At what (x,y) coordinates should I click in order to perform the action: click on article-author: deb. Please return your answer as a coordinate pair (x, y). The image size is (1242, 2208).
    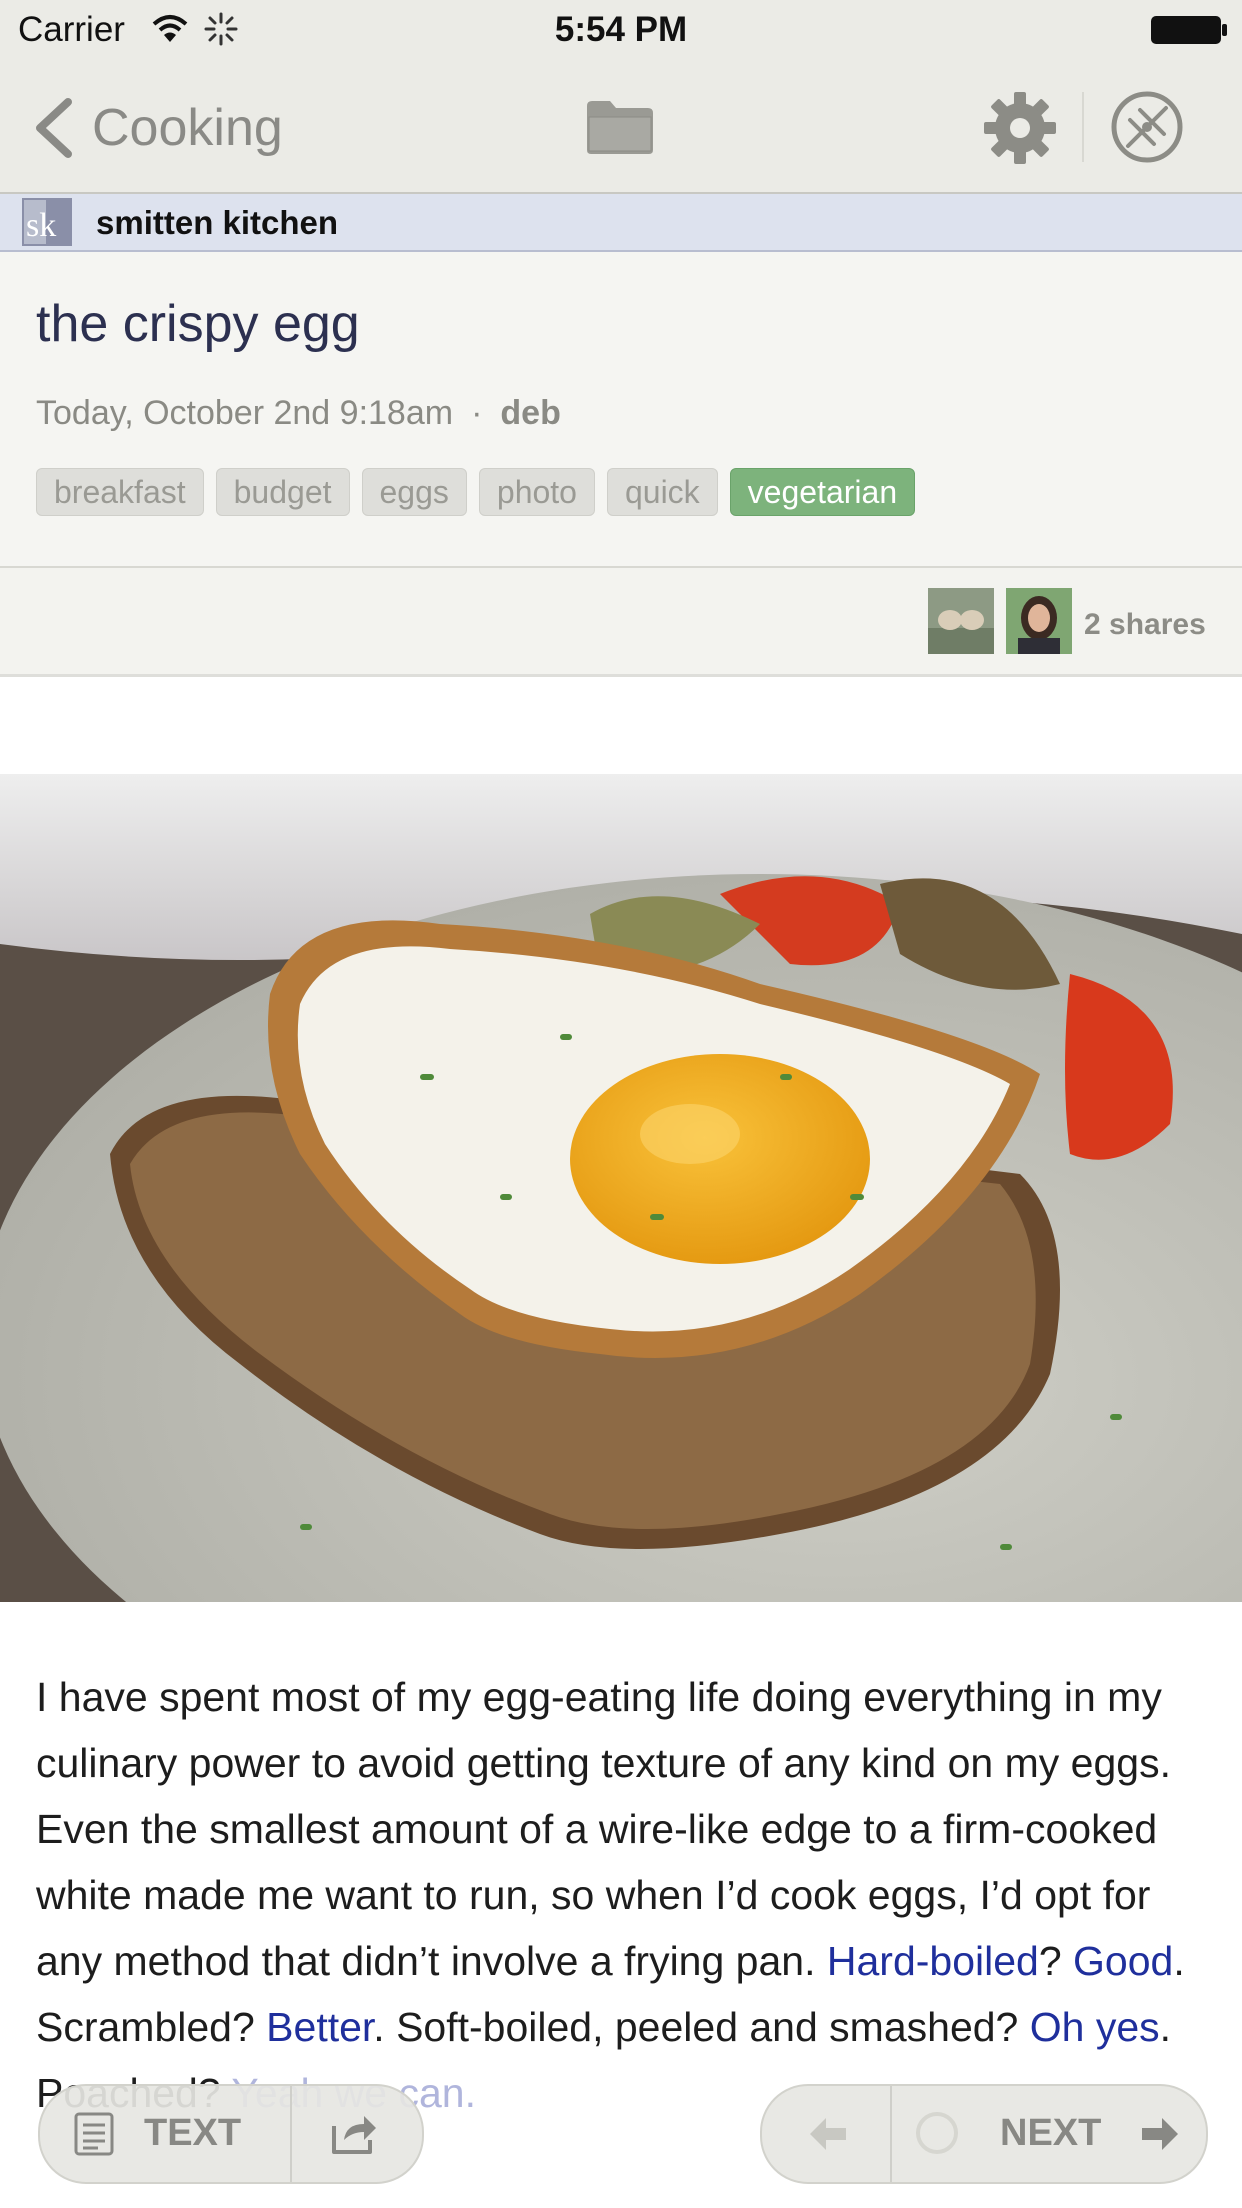
    Looking at the image, I should click on (530, 413).